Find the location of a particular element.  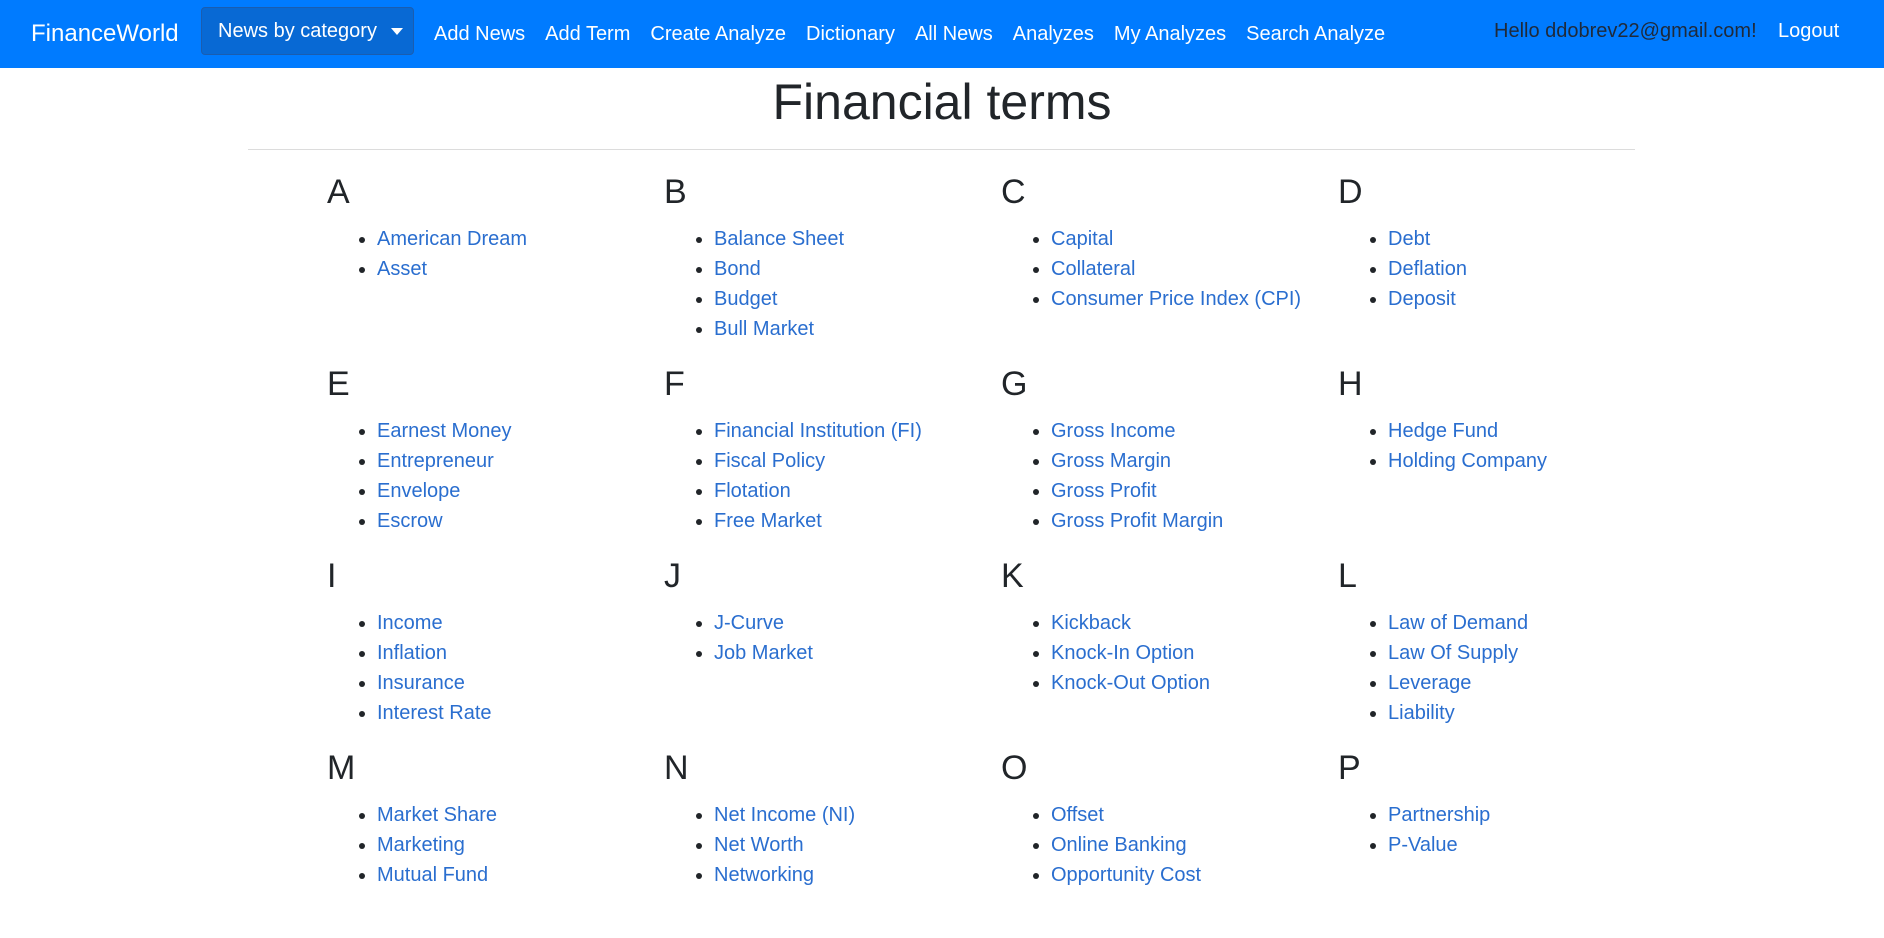

term-link: P-Value is located at coordinates (1423, 845).